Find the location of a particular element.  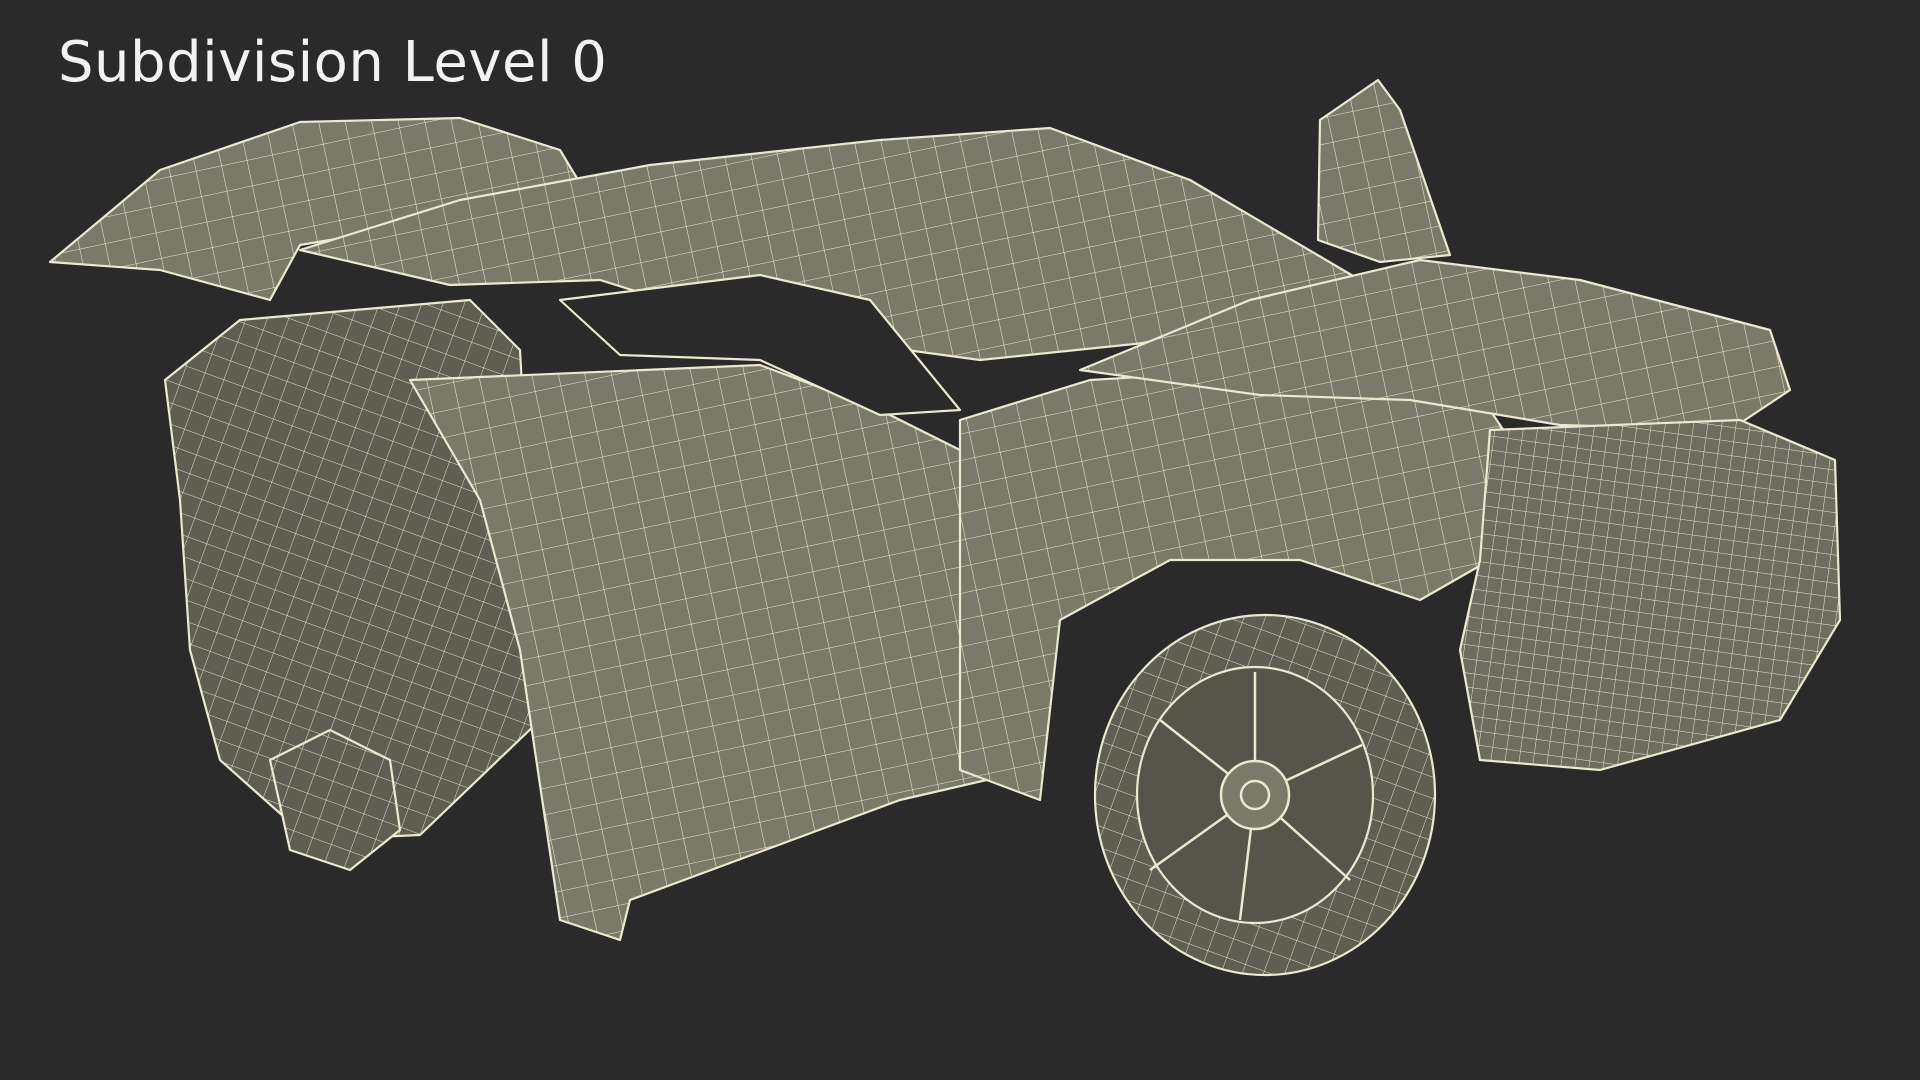

front-grille is located at coordinates (1650, 595).